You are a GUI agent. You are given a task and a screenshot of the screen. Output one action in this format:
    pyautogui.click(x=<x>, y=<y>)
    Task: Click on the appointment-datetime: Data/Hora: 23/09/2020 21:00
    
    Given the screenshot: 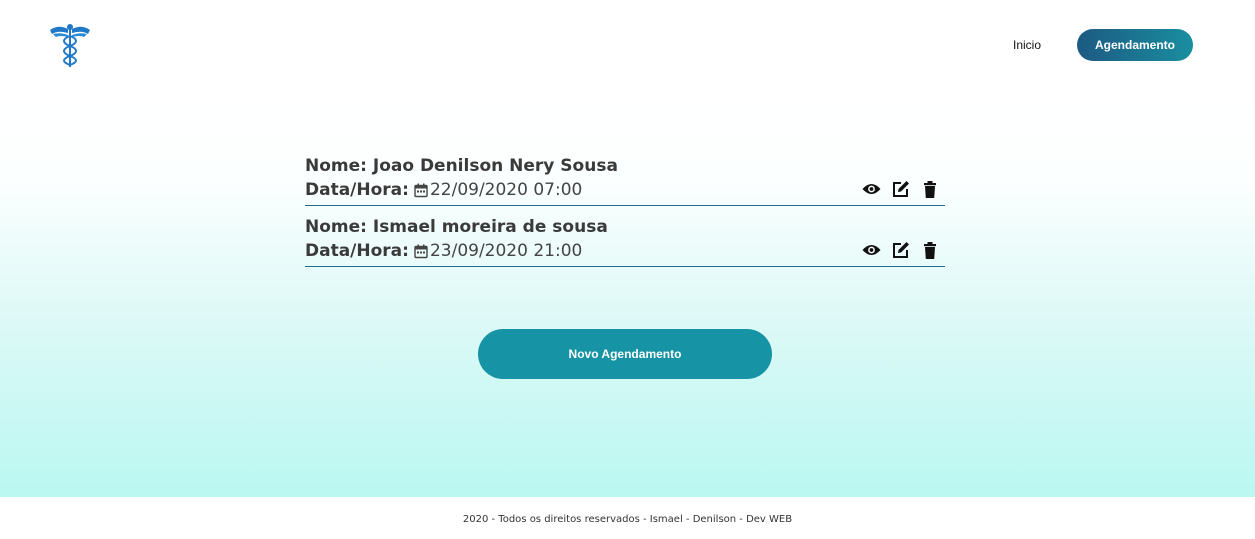 What is the action you would take?
    pyautogui.click(x=443, y=251)
    